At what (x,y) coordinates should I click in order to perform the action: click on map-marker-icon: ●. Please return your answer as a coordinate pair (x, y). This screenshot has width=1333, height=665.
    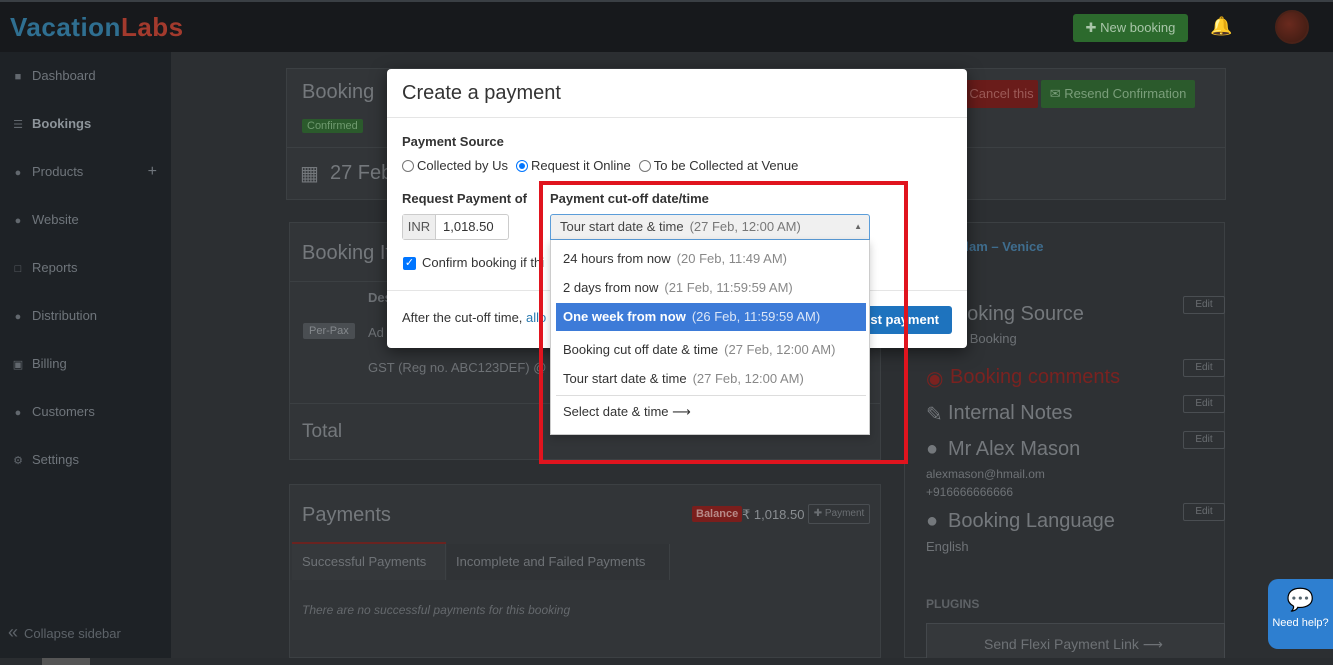
    Looking at the image, I should click on (18, 173).